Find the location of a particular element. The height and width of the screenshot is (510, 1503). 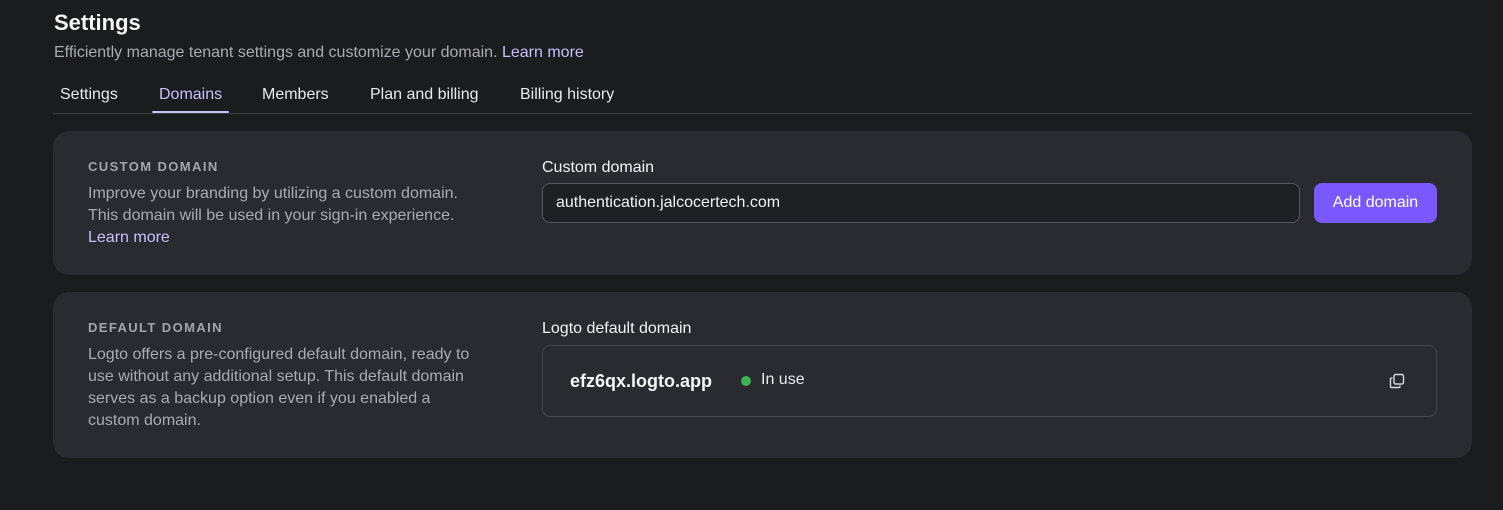

custom-domain-heading: CUSTOM DOMAIN is located at coordinates (153, 166).